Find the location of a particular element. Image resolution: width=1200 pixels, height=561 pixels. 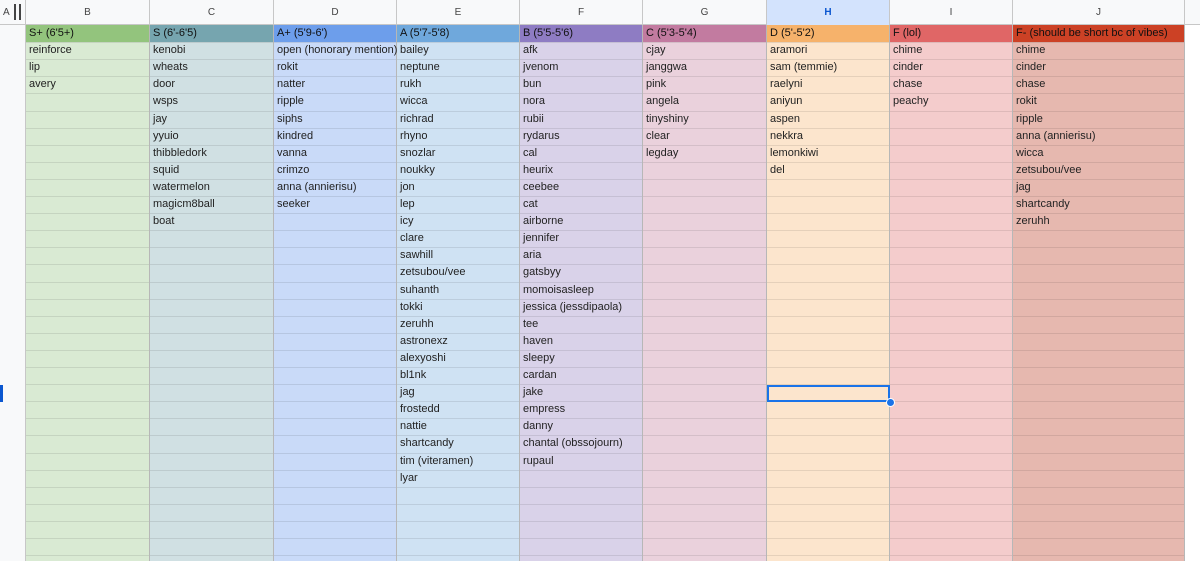

name-cell: pink is located at coordinates (704, 84).